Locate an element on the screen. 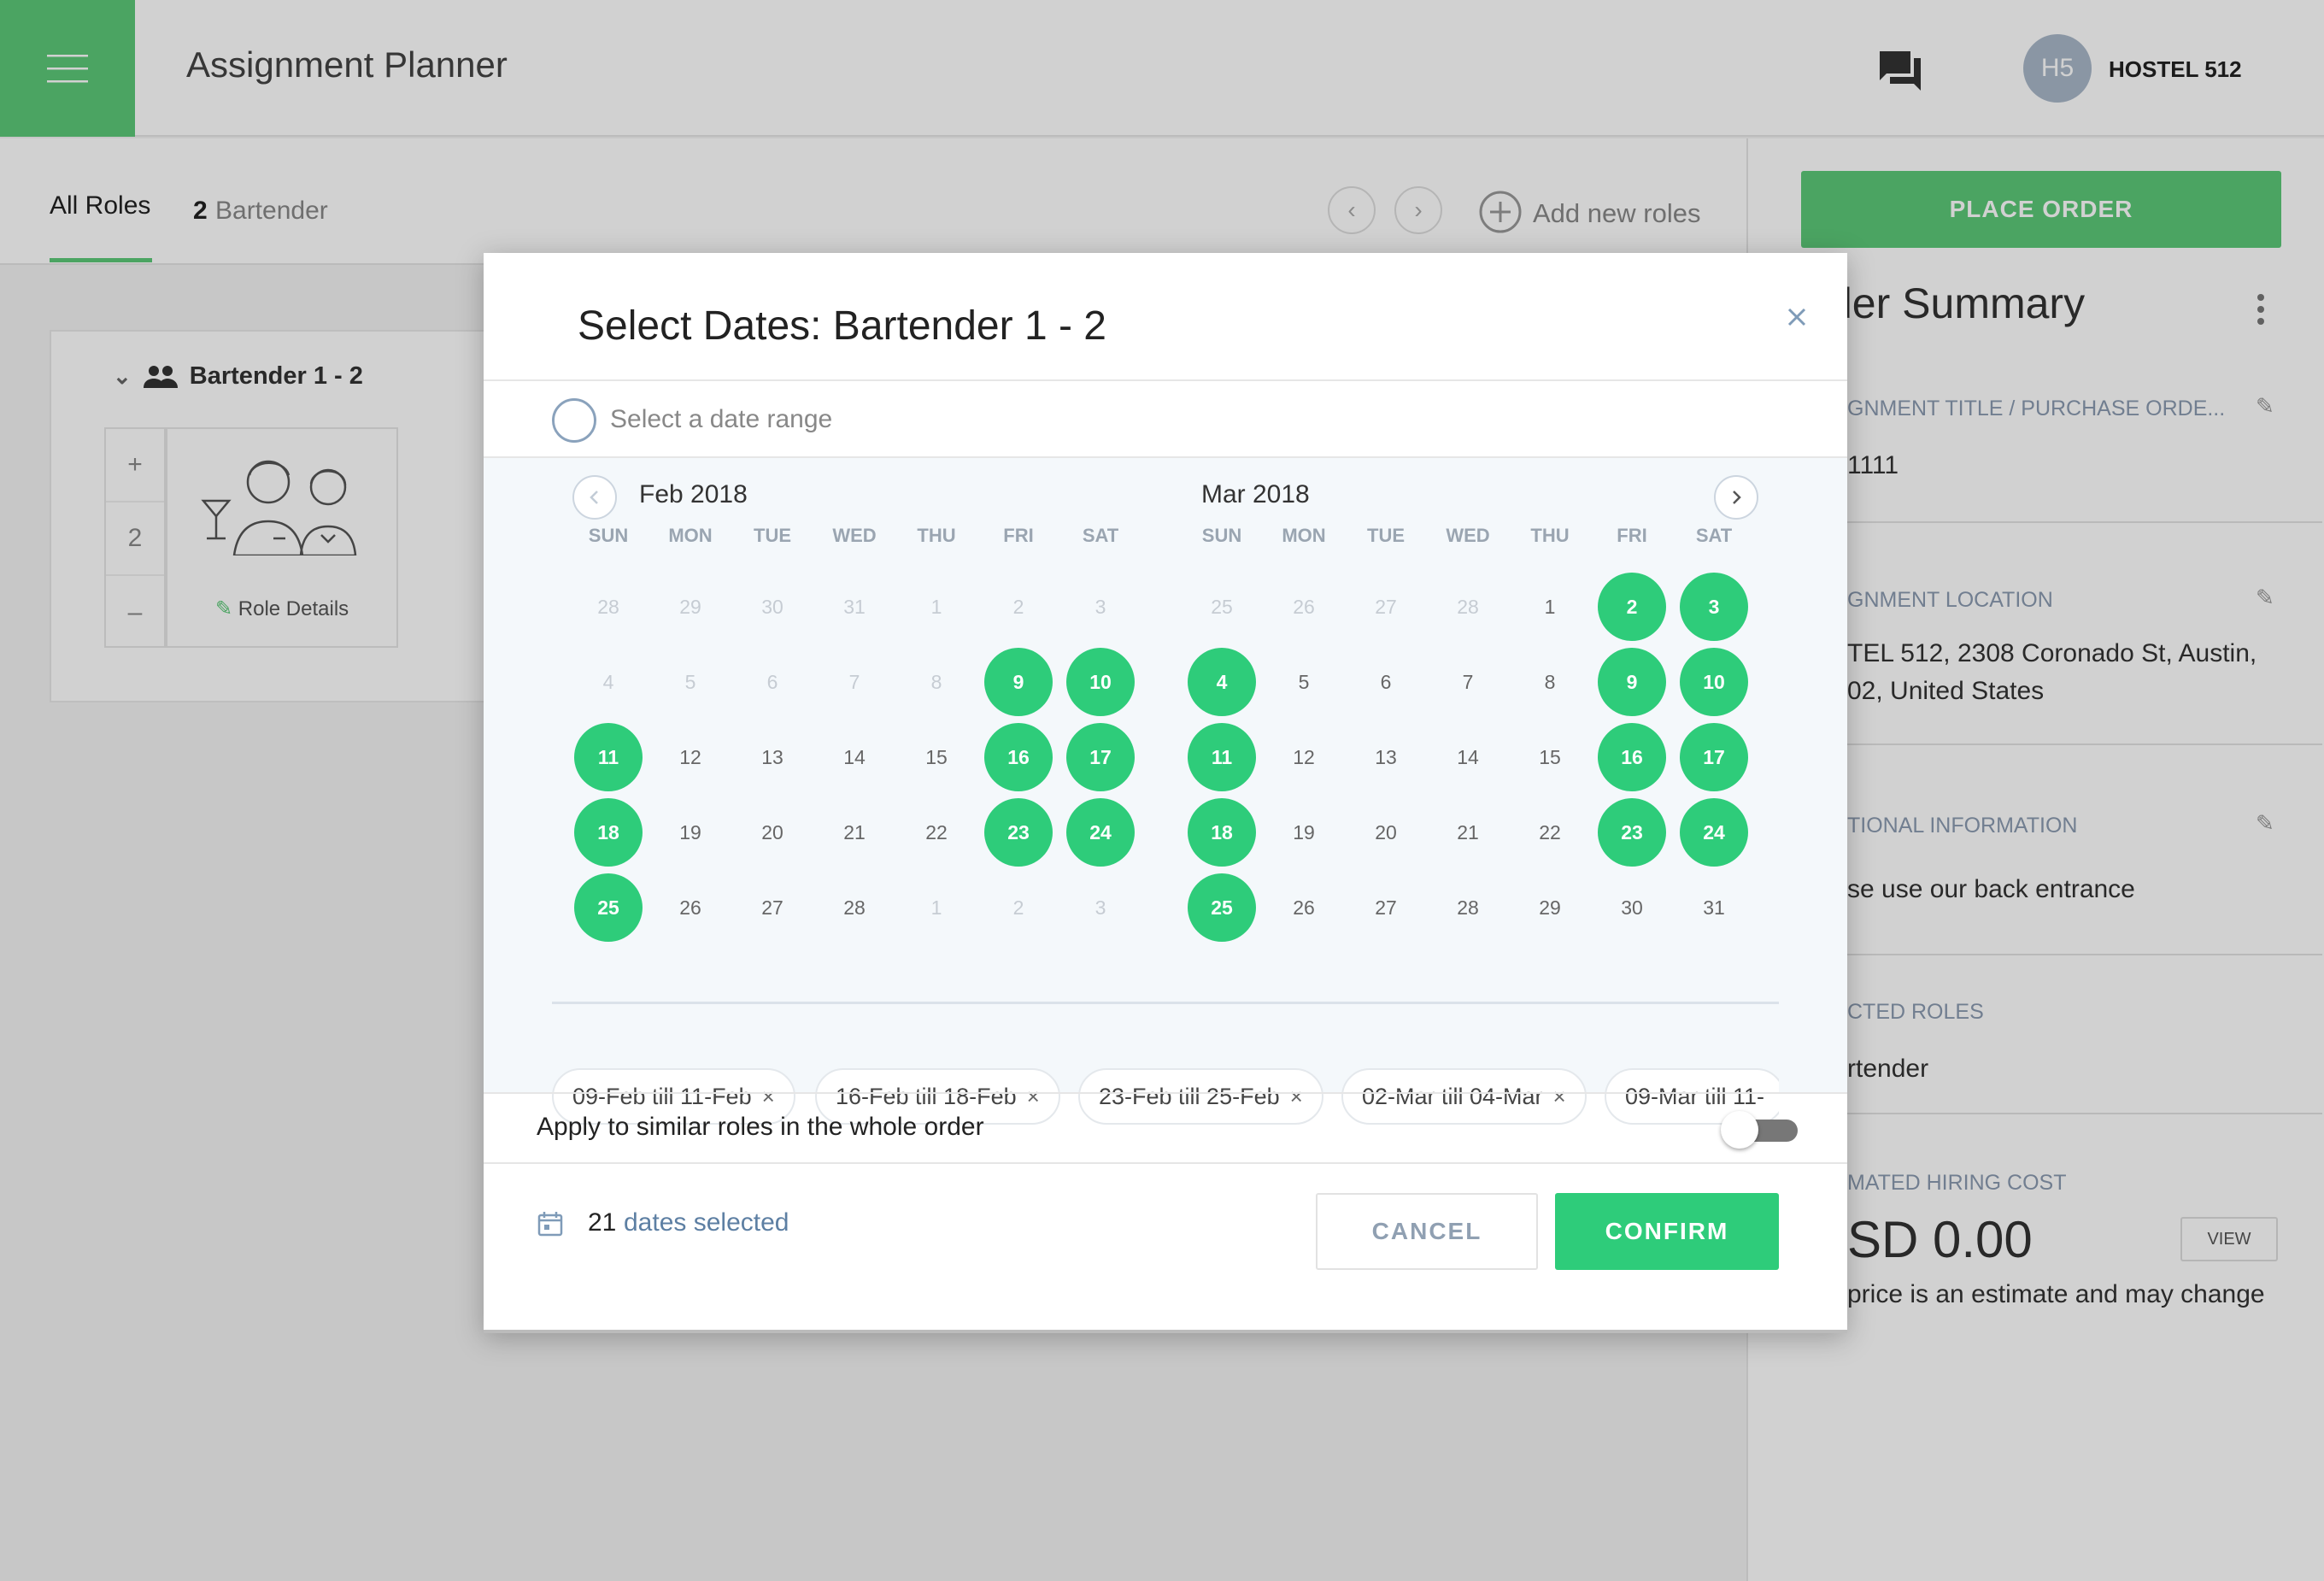 This screenshot has width=2324, height=1581. calendar-day: 25 is located at coordinates (1222, 607).